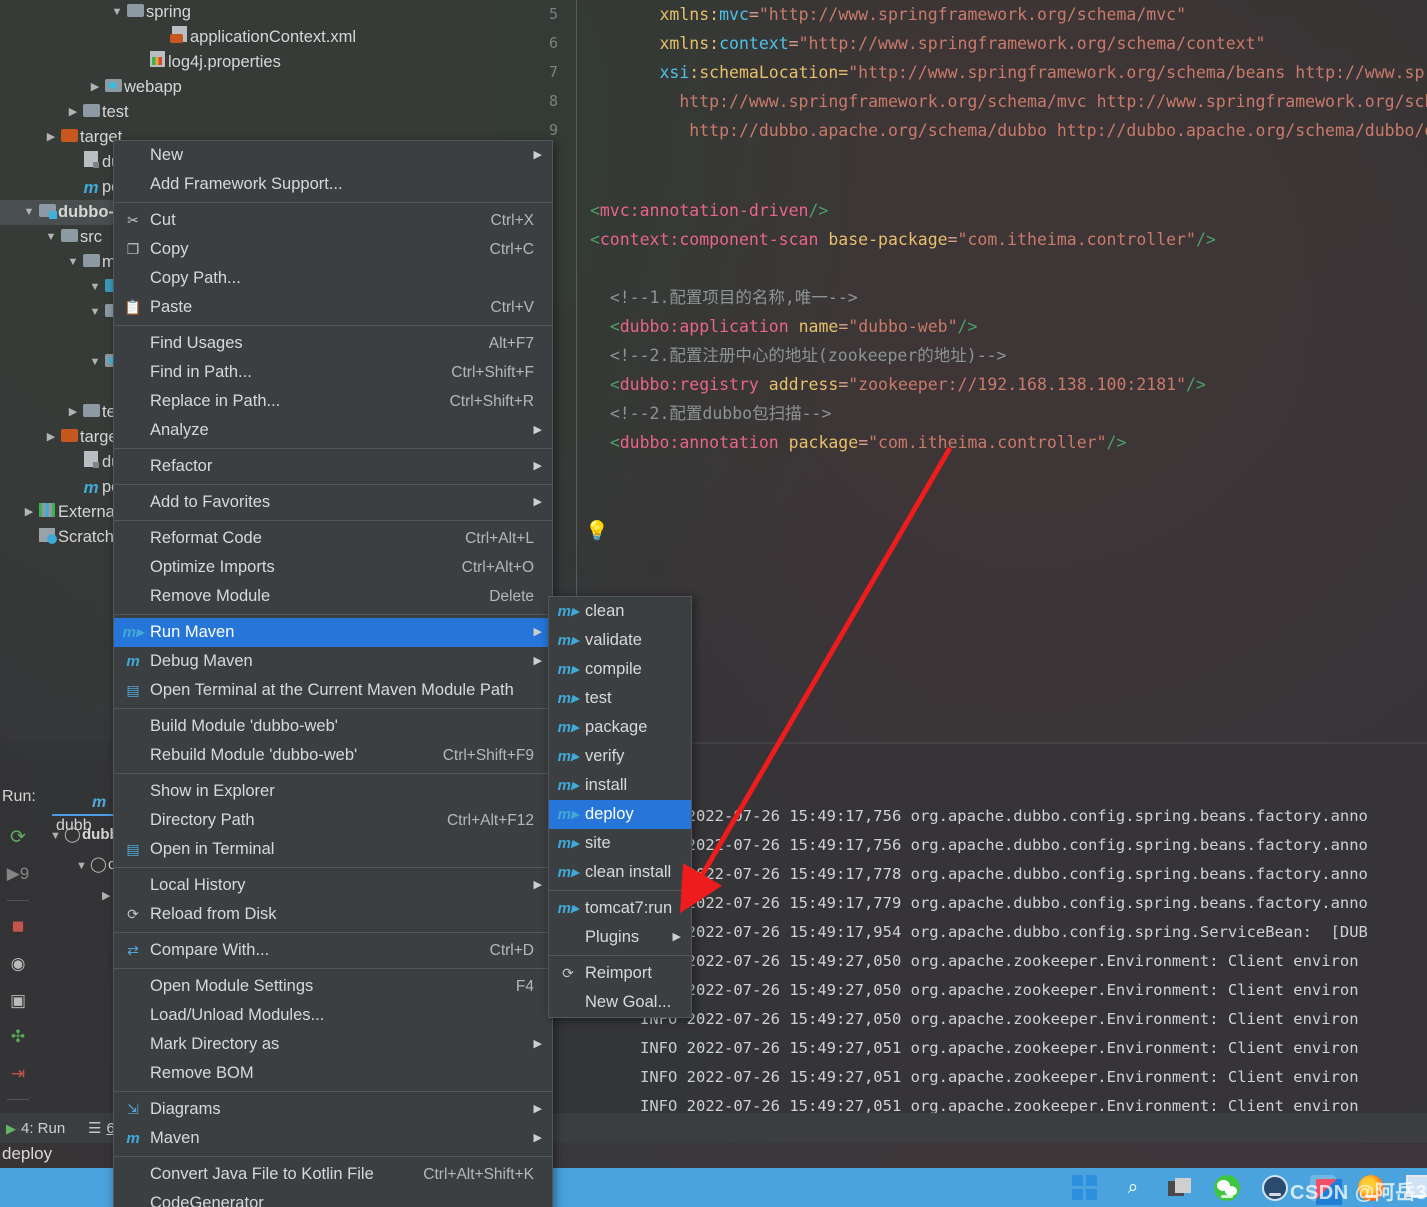 This screenshot has height=1207, width=1427. What do you see at coordinates (333, 430) in the screenshot?
I see `menu-item-analyze: Analyze ▶` at bounding box center [333, 430].